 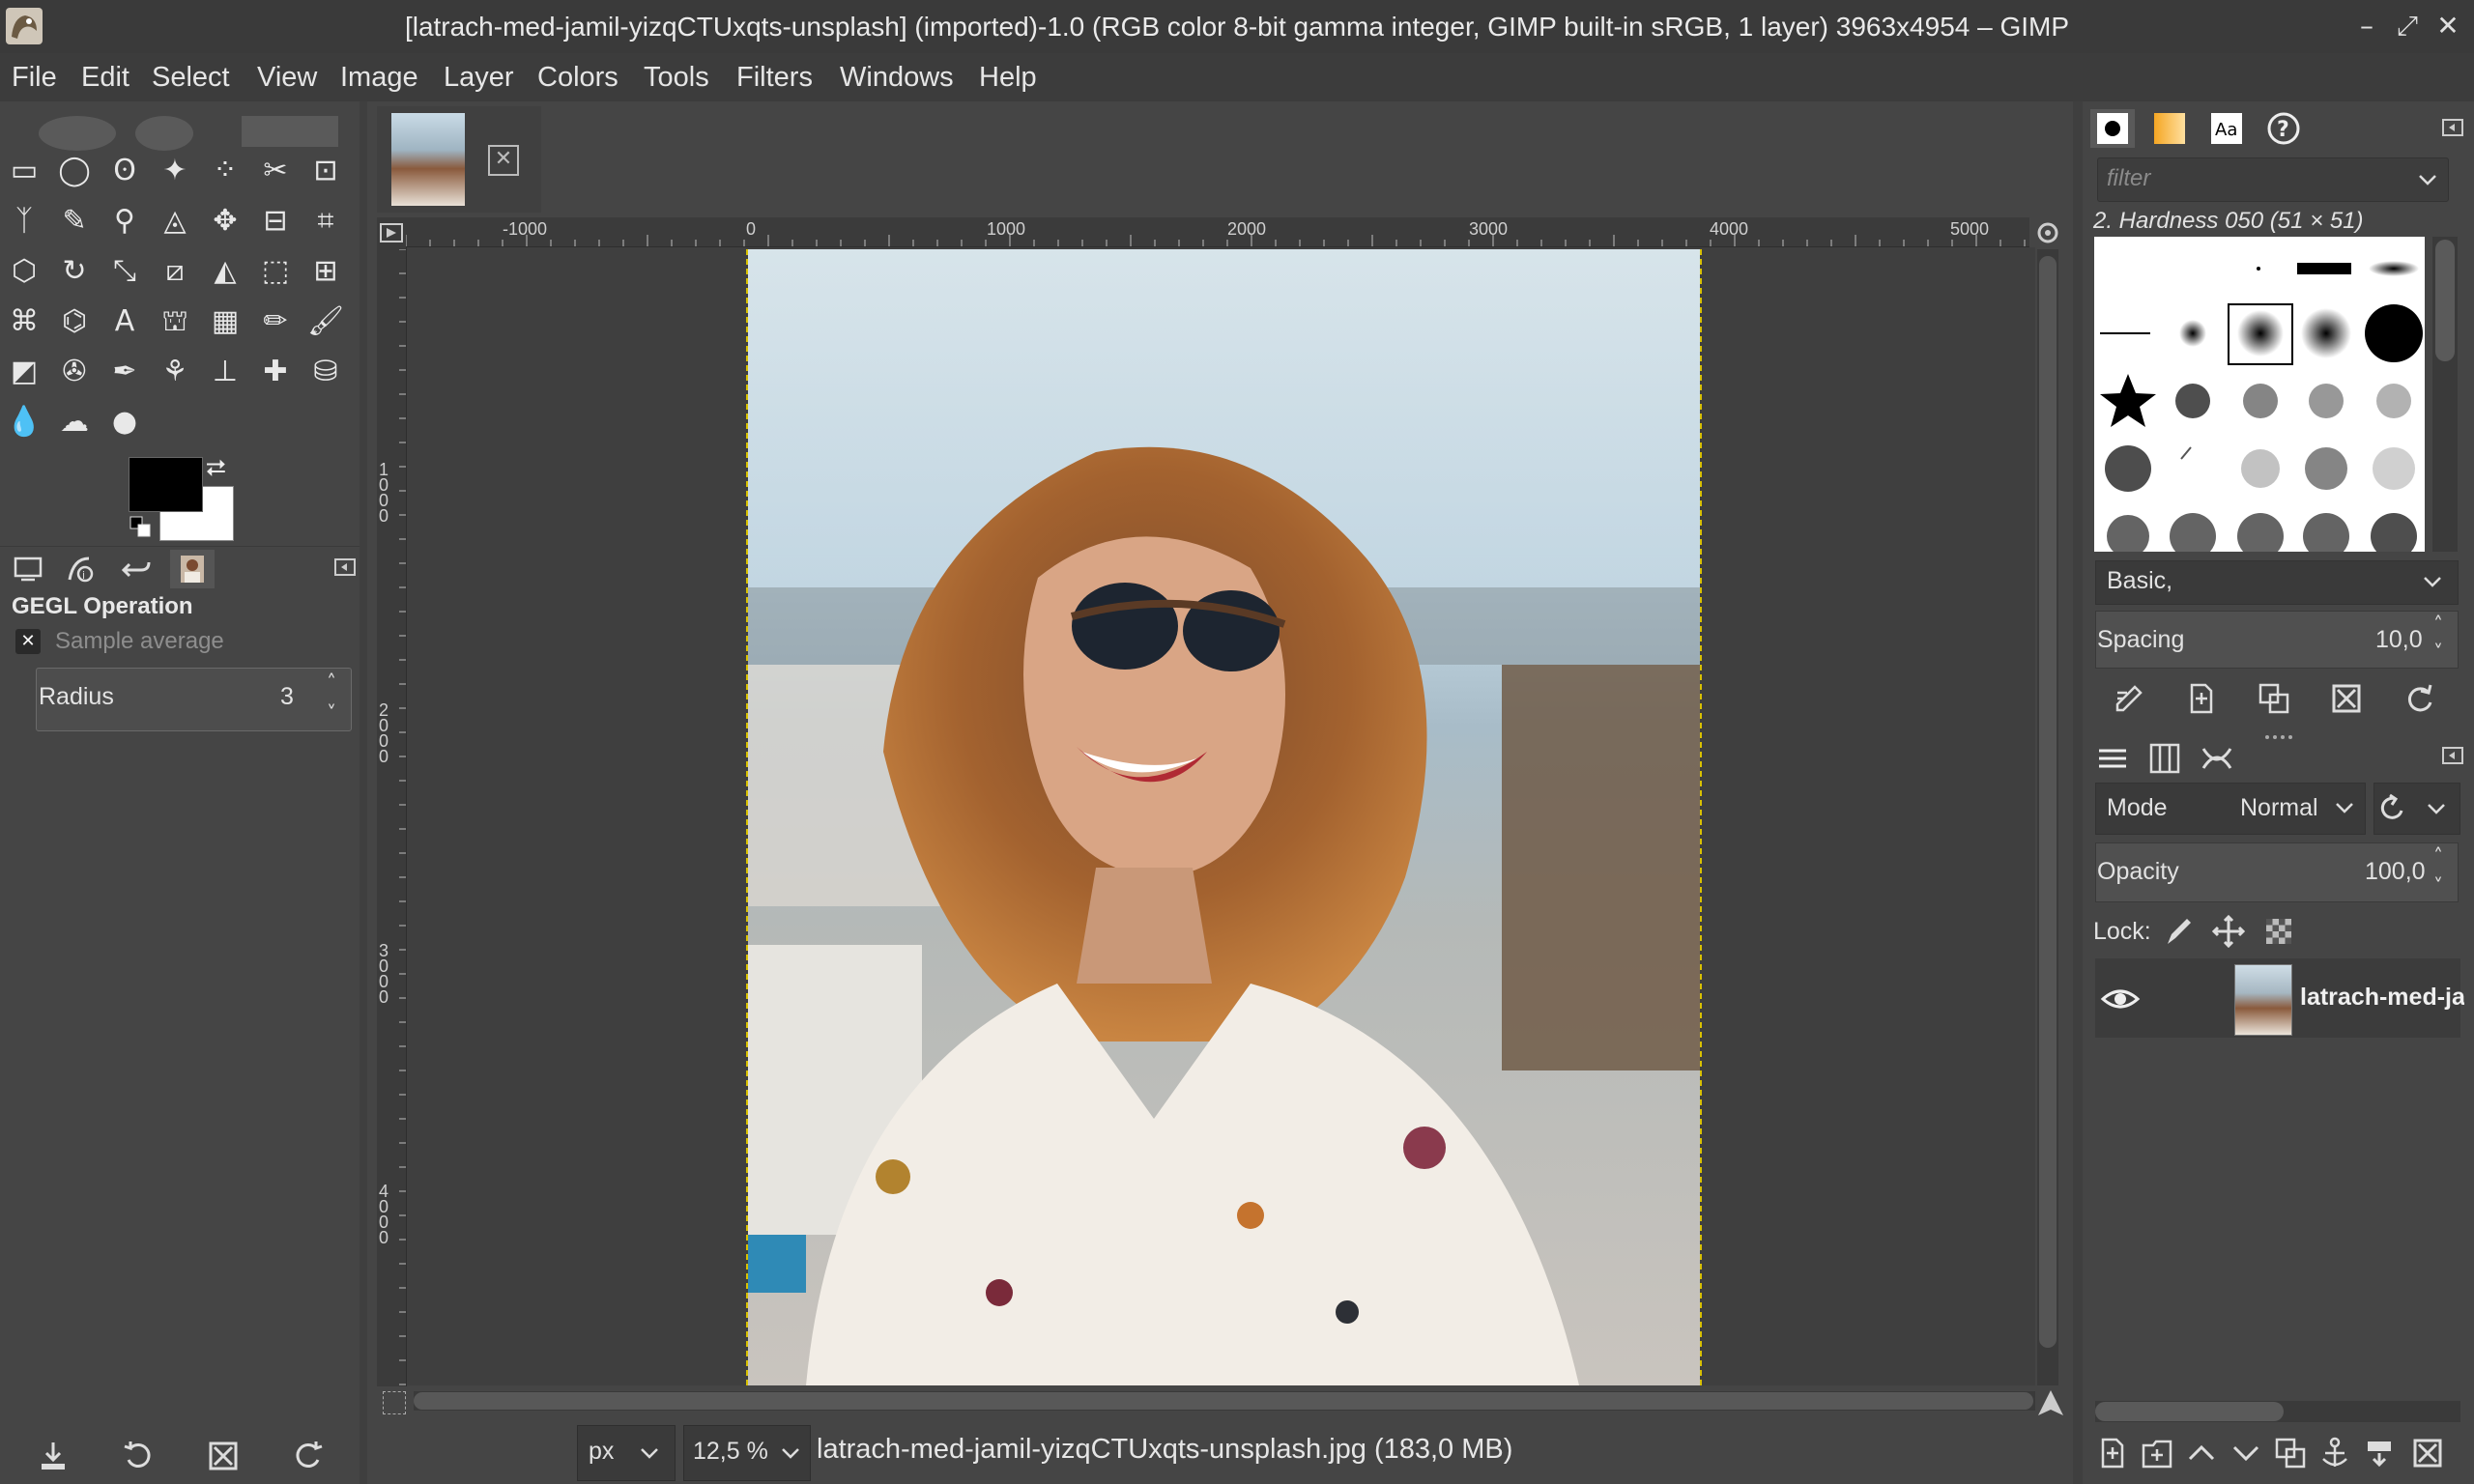 I want to click on brush-spacing-value: 10,0, so click(x=2399, y=640).